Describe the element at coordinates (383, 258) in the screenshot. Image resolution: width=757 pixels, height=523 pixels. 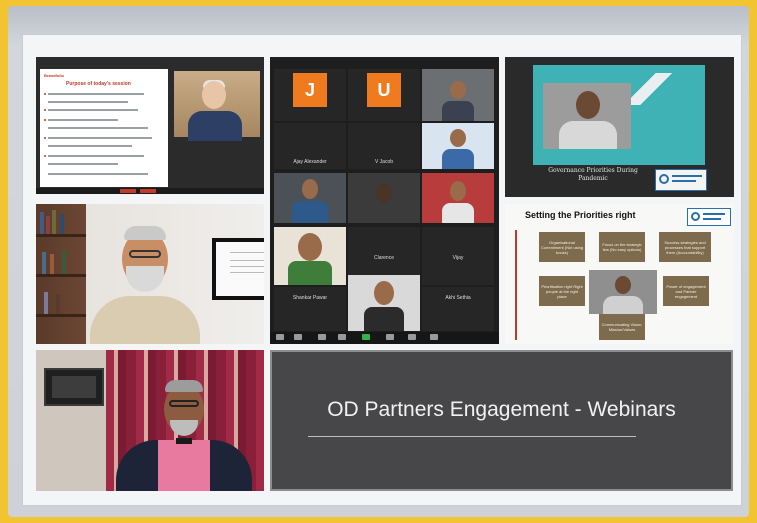
I see `participant-name: Clarence` at that location.